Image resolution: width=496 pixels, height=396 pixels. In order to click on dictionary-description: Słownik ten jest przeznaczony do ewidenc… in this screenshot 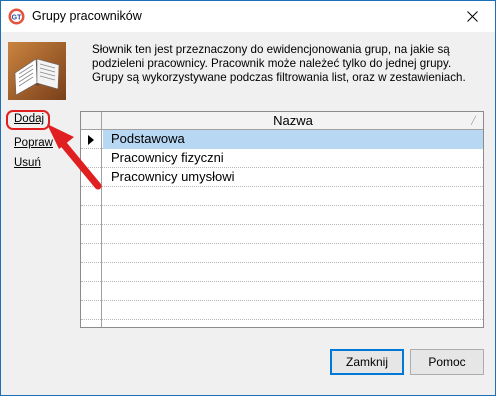, I will do `click(279, 63)`.